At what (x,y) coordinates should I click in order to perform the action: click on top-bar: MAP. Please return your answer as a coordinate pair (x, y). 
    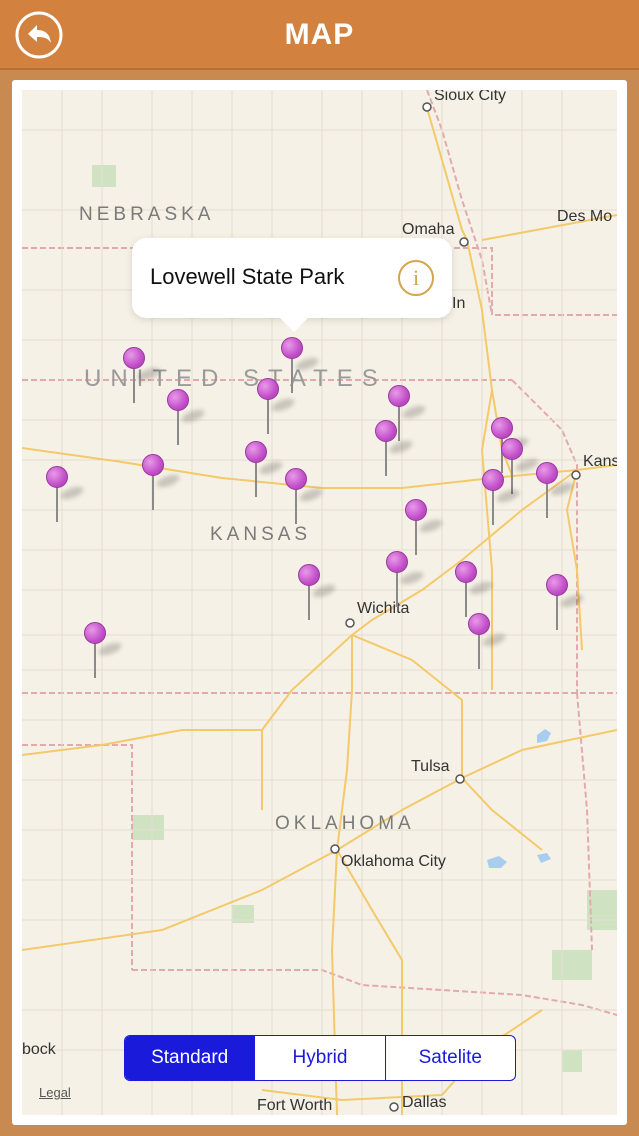
    Looking at the image, I should click on (319, 35).